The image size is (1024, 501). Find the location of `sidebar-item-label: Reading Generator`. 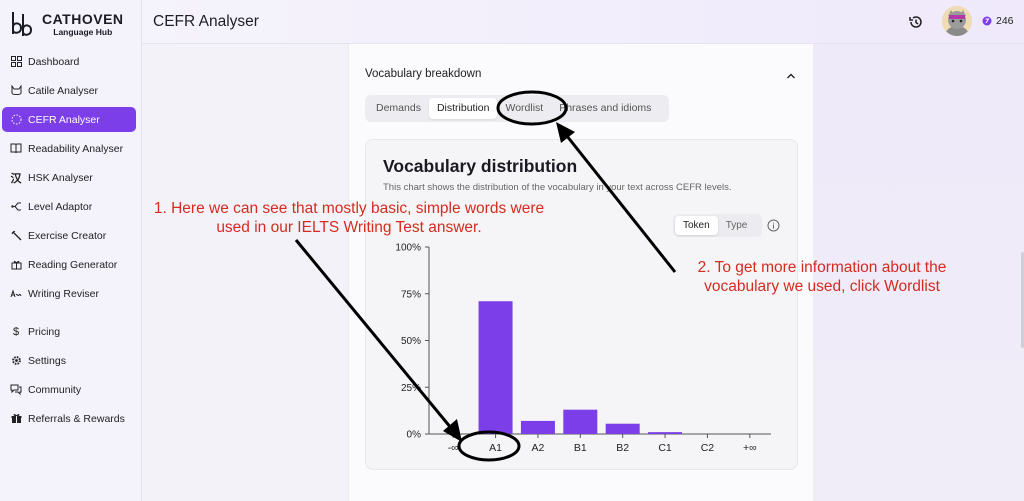

sidebar-item-label: Reading Generator is located at coordinates (73, 264).